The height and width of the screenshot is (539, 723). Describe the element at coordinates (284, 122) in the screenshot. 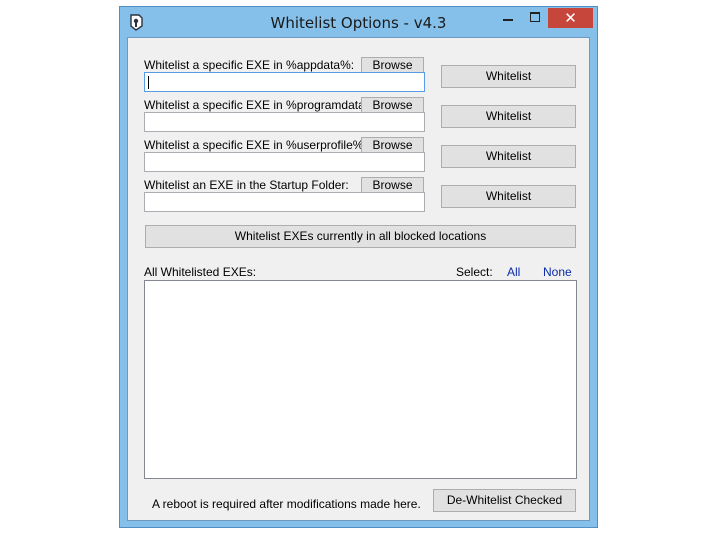

I see `programdata-input` at that location.